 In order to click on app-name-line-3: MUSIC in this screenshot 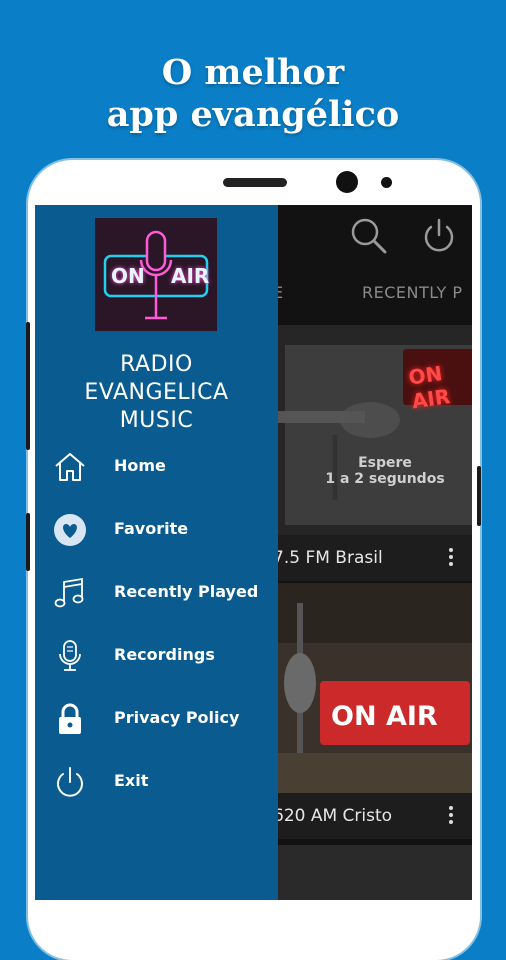, I will do `click(156, 420)`.